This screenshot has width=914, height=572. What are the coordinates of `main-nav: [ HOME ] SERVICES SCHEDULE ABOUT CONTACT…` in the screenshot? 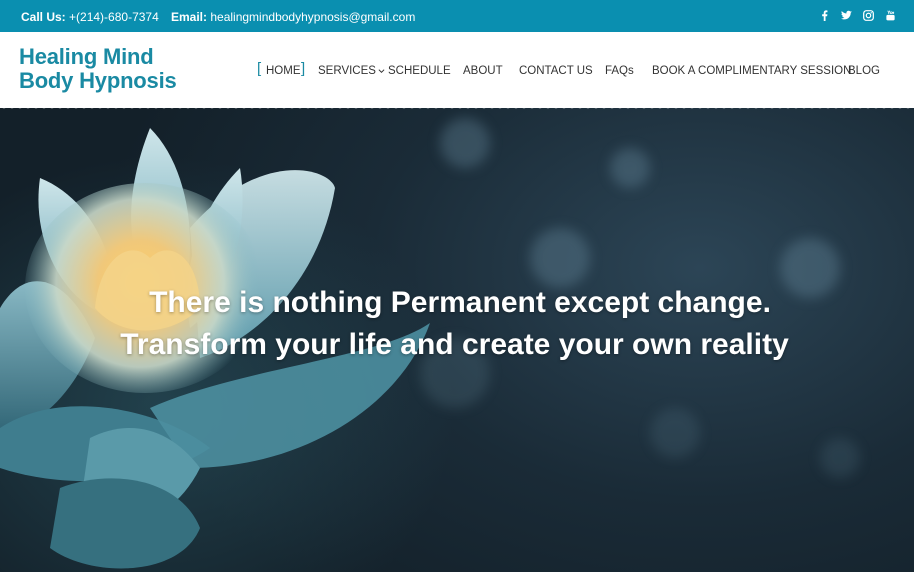 It's located at (457, 69).